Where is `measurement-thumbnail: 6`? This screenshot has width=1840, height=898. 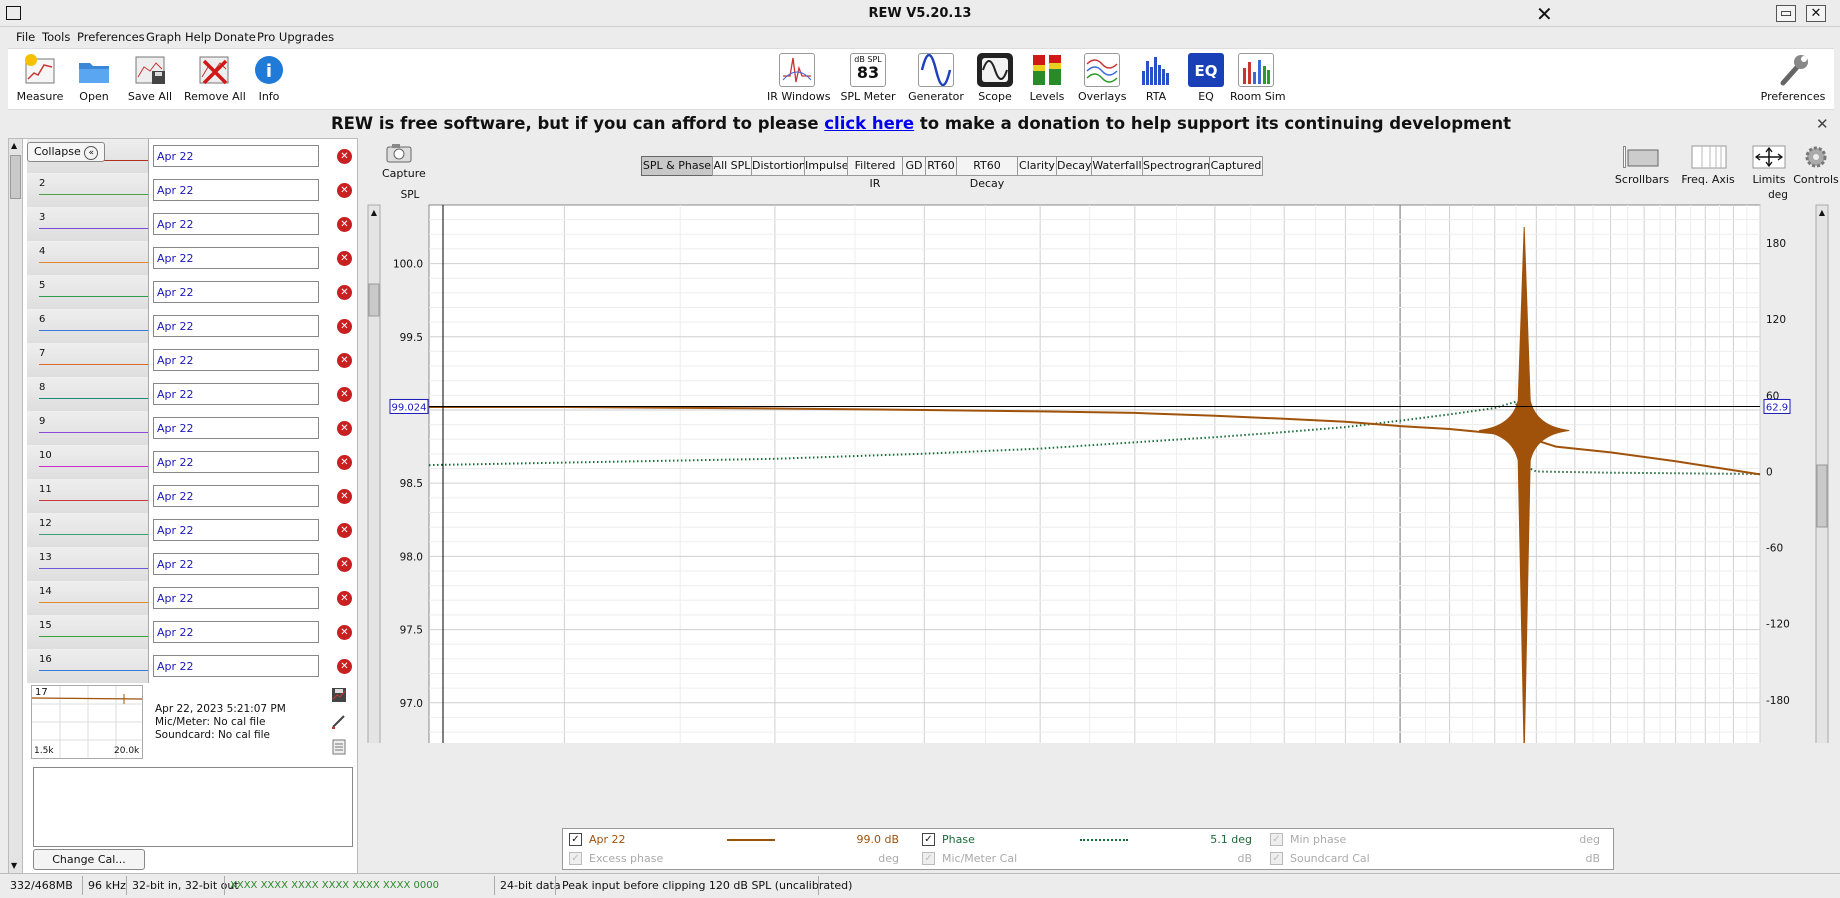
measurement-thumbnail: 6 is located at coordinates (88, 326).